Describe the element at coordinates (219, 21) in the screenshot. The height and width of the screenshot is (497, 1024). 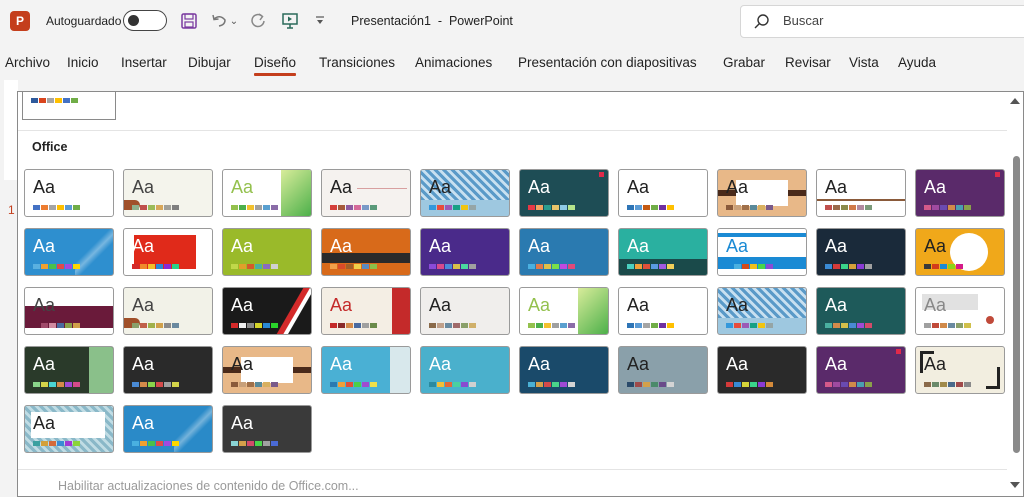
I see `undo-icon` at that location.